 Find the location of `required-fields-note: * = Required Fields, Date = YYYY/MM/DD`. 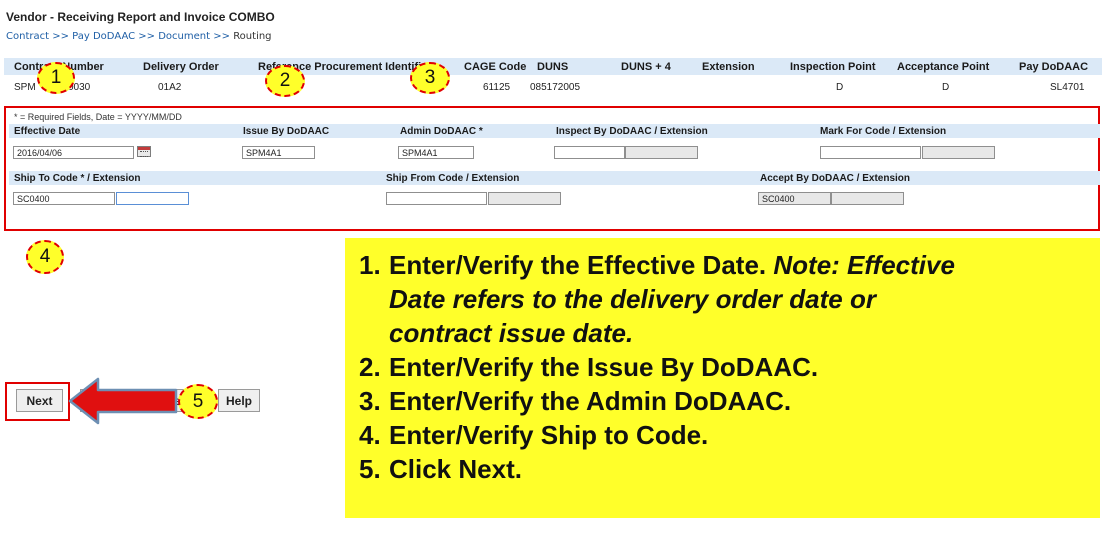

required-fields-note: * = Required Fields, Date = YYYY/MM/DD is located at coordinates (98, 117).